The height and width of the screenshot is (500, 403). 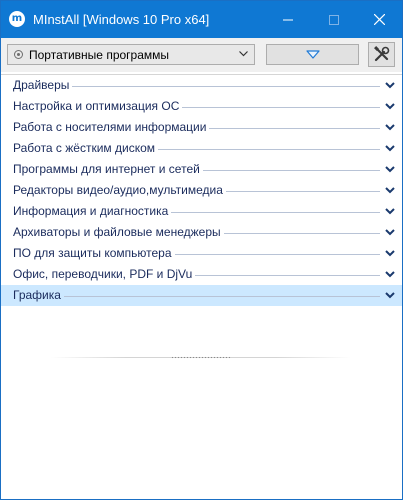 I want to click on category-row: Архиваторы и файловые менеджеры, so click(x=201, y=232).